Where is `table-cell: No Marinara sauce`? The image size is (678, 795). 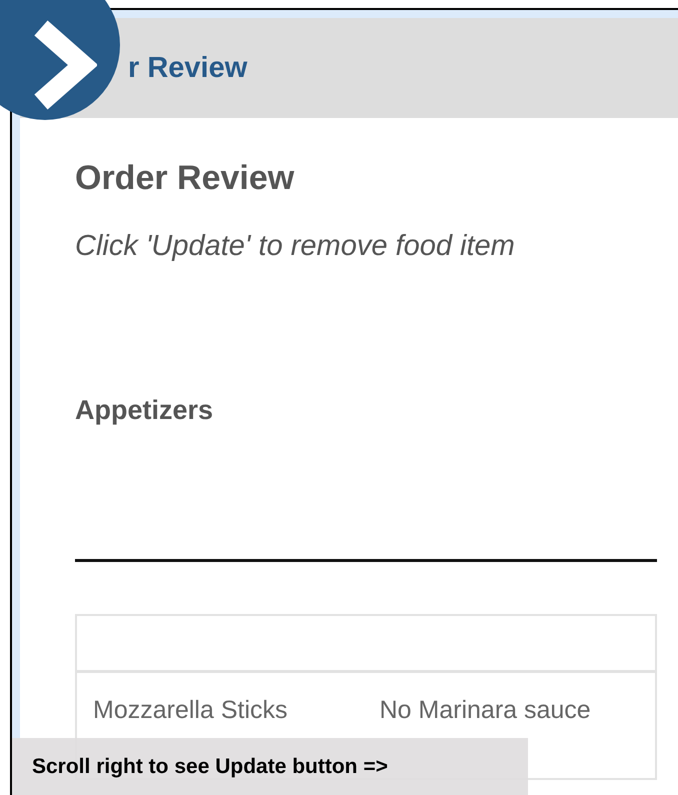
table-cell: No Marinara sauce is located at coordinates (485, 710).